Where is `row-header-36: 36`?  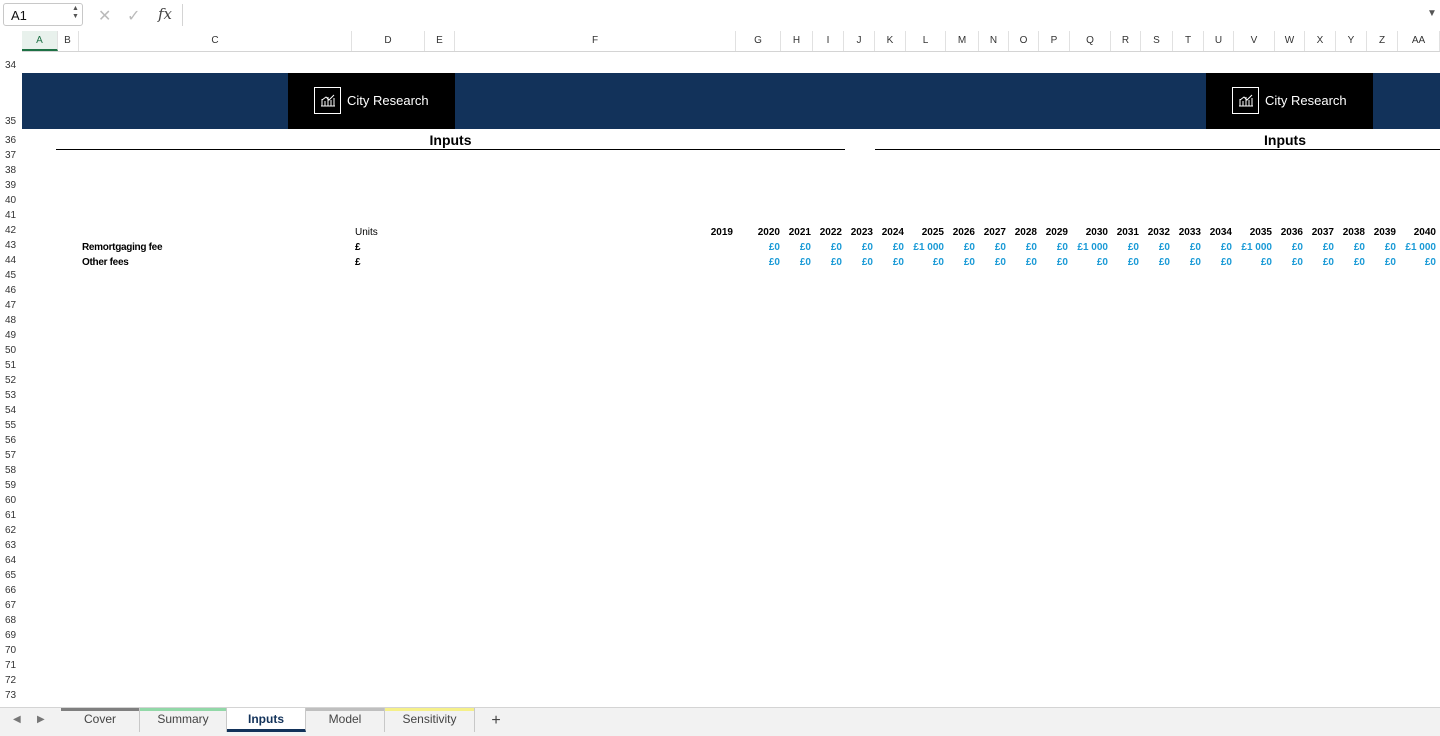
row-header-36: 36 is located at coordinates (11, 140).